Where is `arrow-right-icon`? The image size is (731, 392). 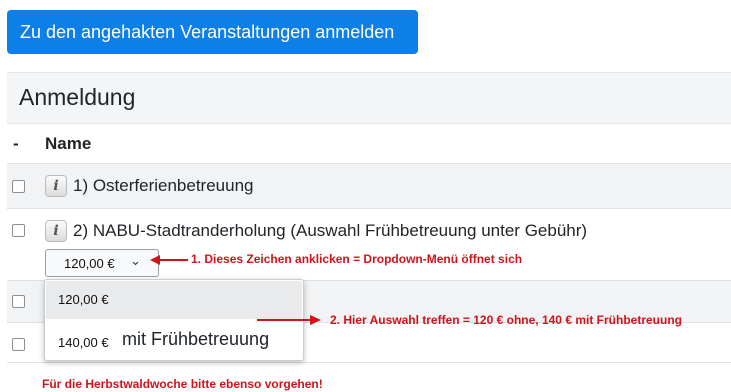
arrow-right-icon is located at coordinates (289, 320).